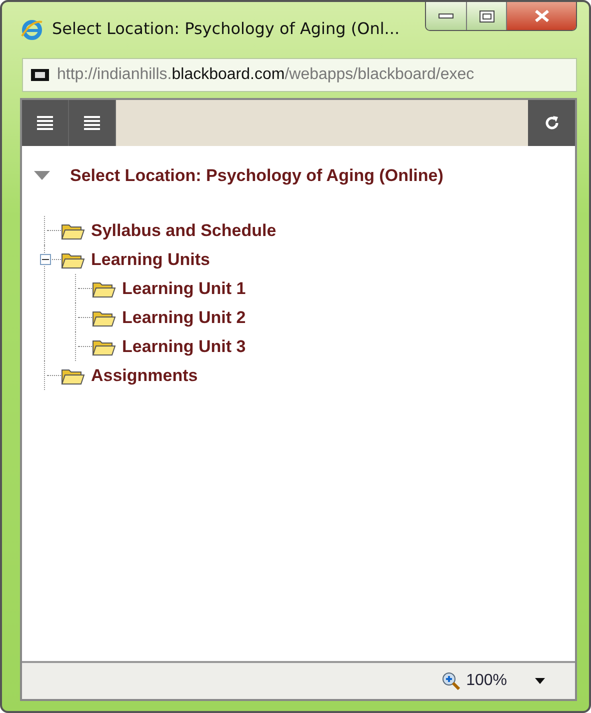 Image resolution: width=591 pixels, height=713 pixels. I want to click on tree-item: Learning Units, so click(150, 260).